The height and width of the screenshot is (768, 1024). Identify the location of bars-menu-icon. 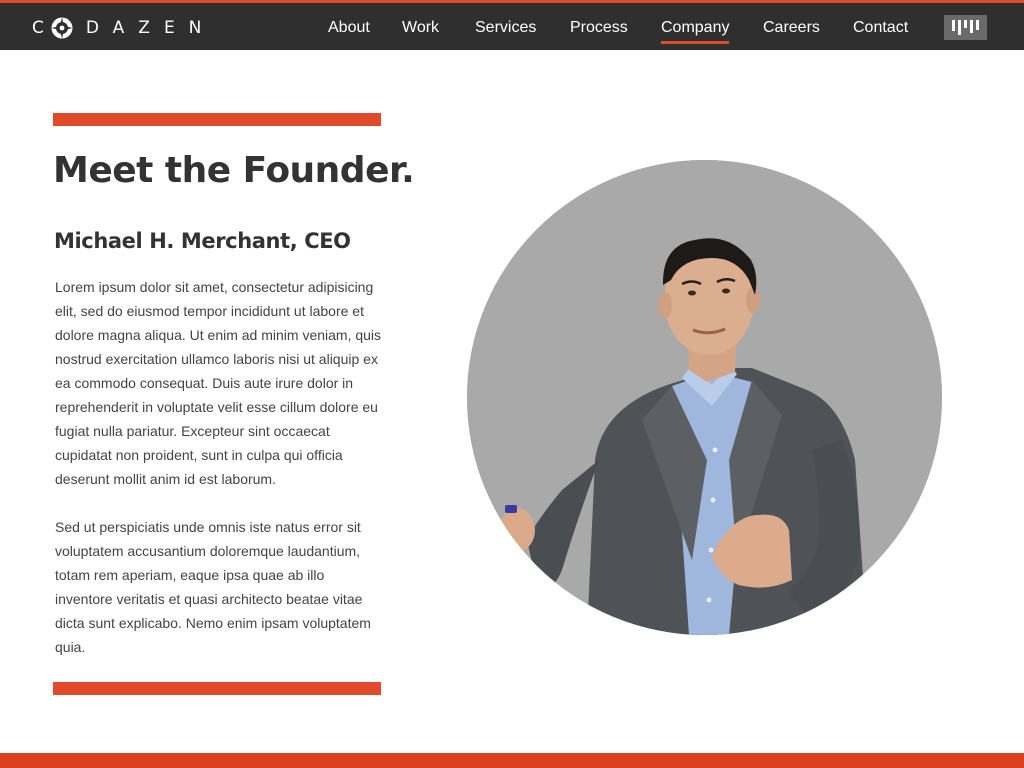
(965, 27).